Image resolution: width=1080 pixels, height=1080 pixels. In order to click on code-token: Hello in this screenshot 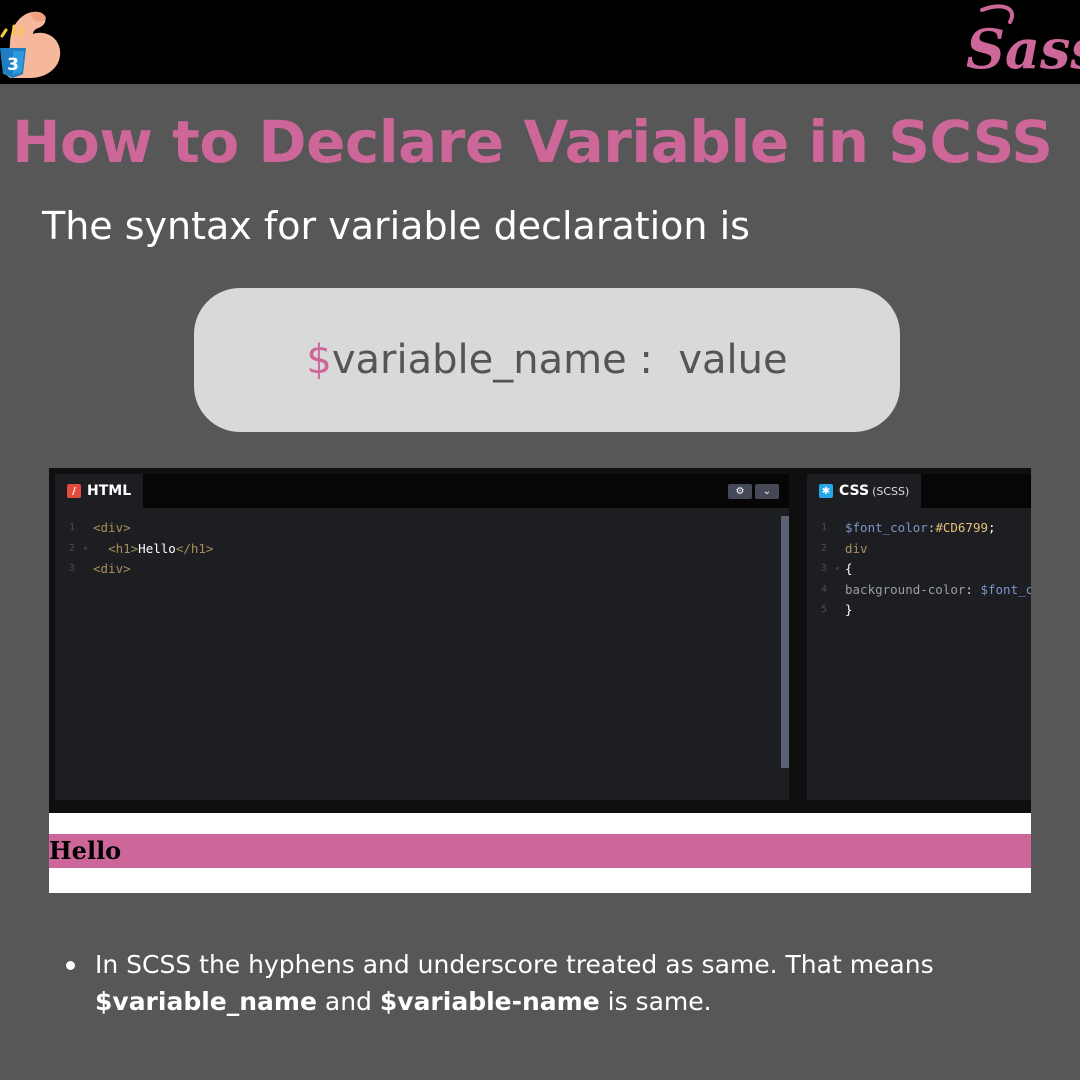, I will do `click(157, 548)`.